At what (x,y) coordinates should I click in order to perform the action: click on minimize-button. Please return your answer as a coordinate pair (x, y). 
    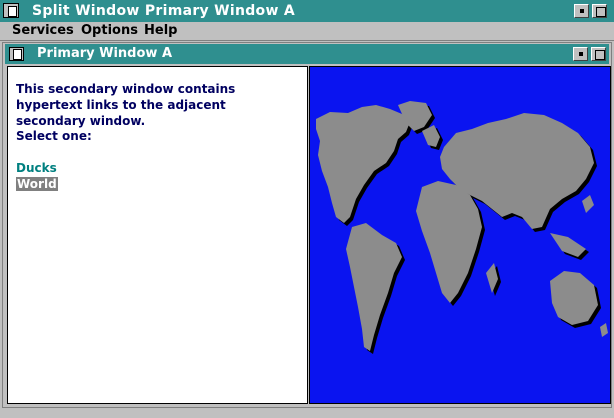
    Looking at the image, I should click on (581, 11).